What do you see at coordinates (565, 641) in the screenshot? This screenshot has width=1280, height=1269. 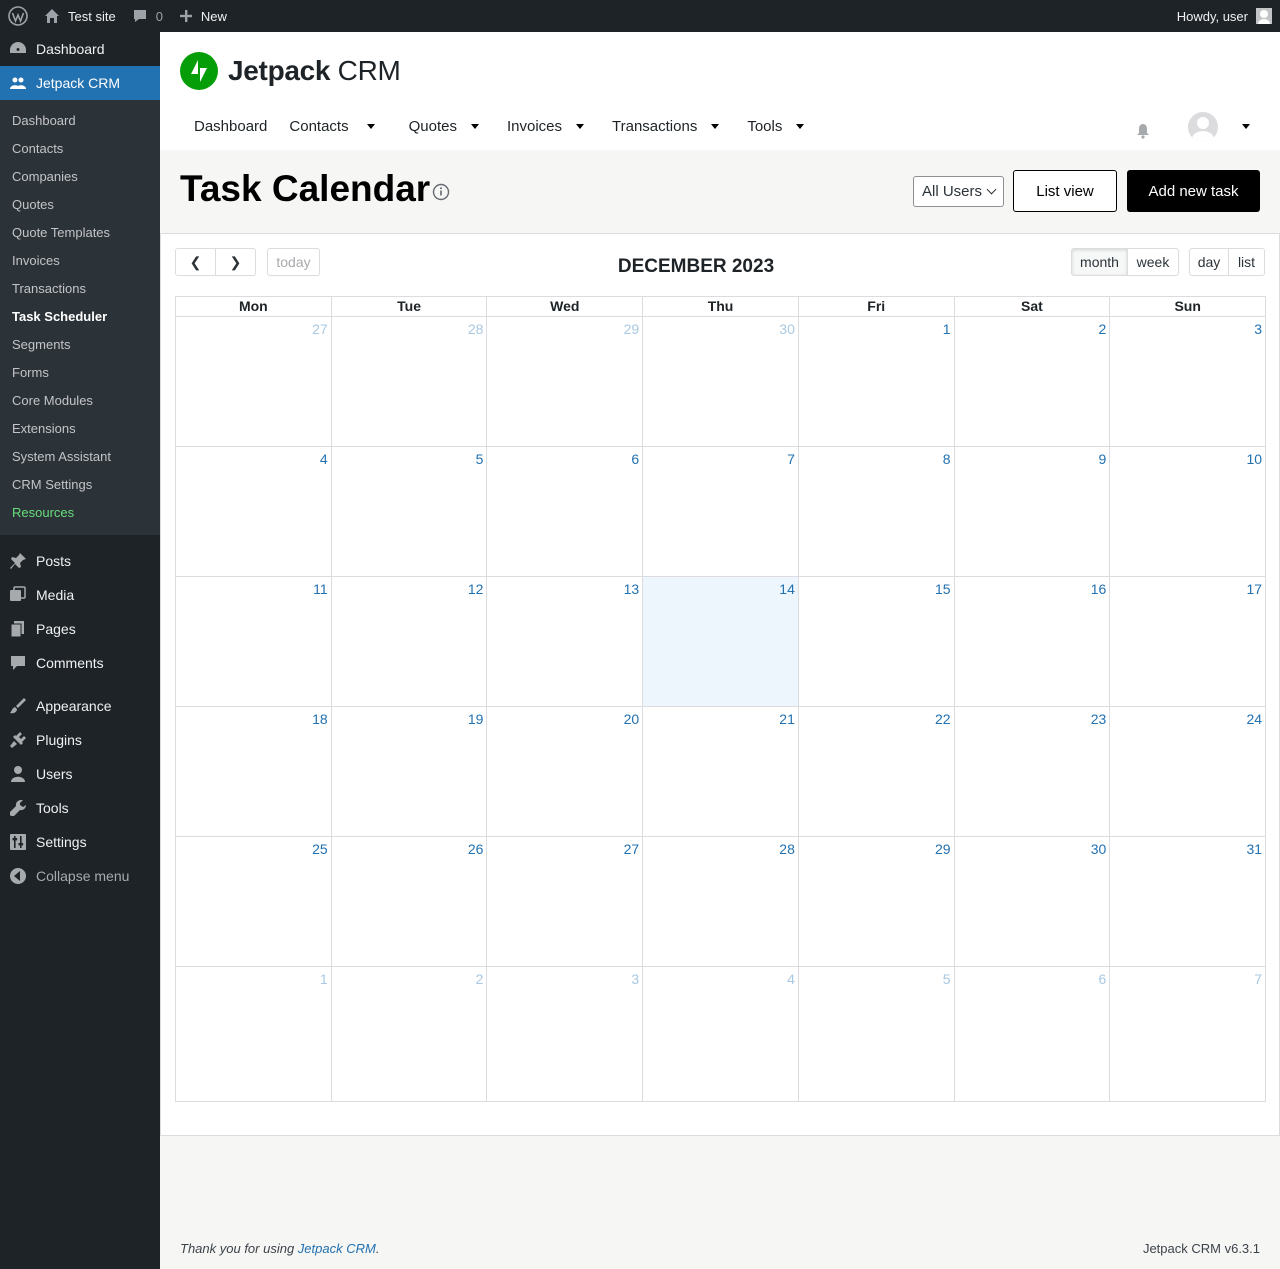 I see `calendar-day-cell: 13` at bounding box center [565, 641].